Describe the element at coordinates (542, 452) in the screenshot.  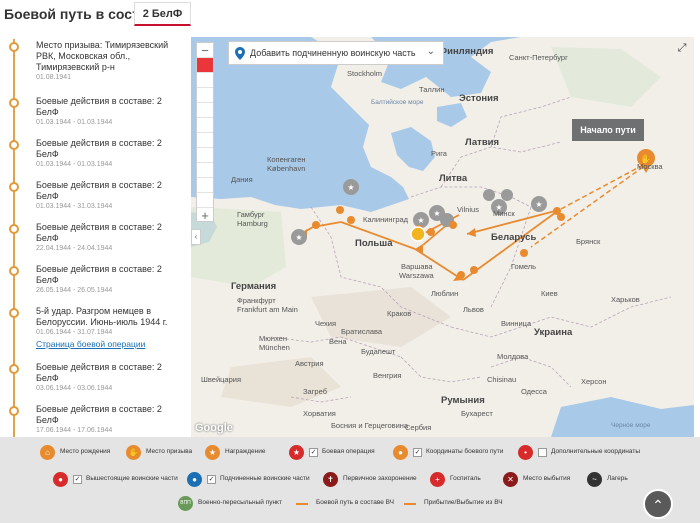
I see `legend-checkbox` at that location.